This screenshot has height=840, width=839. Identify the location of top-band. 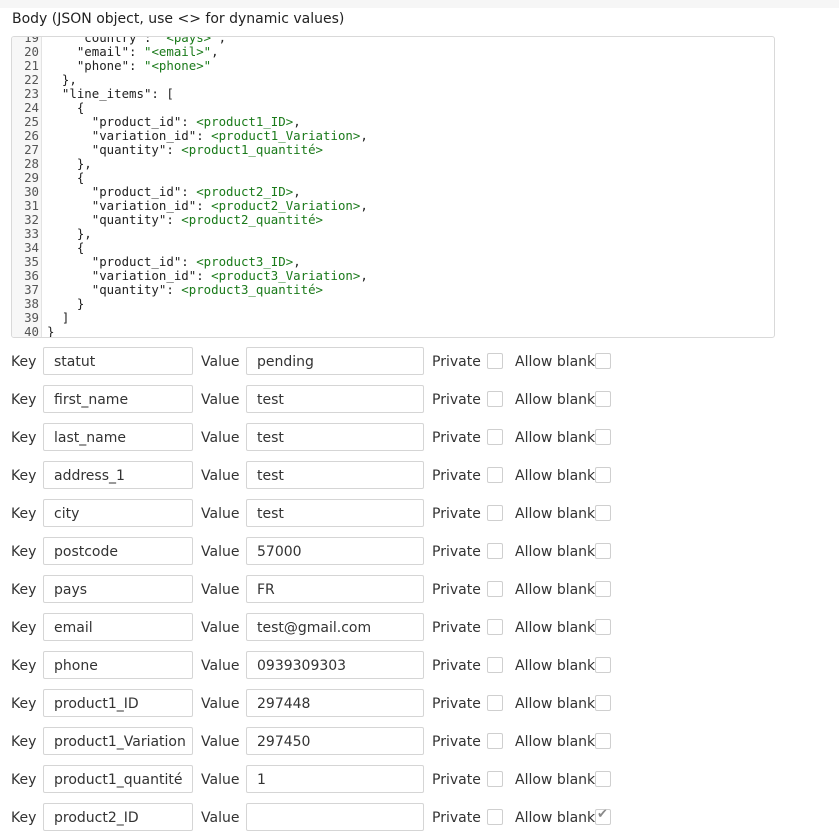
(419, 4).